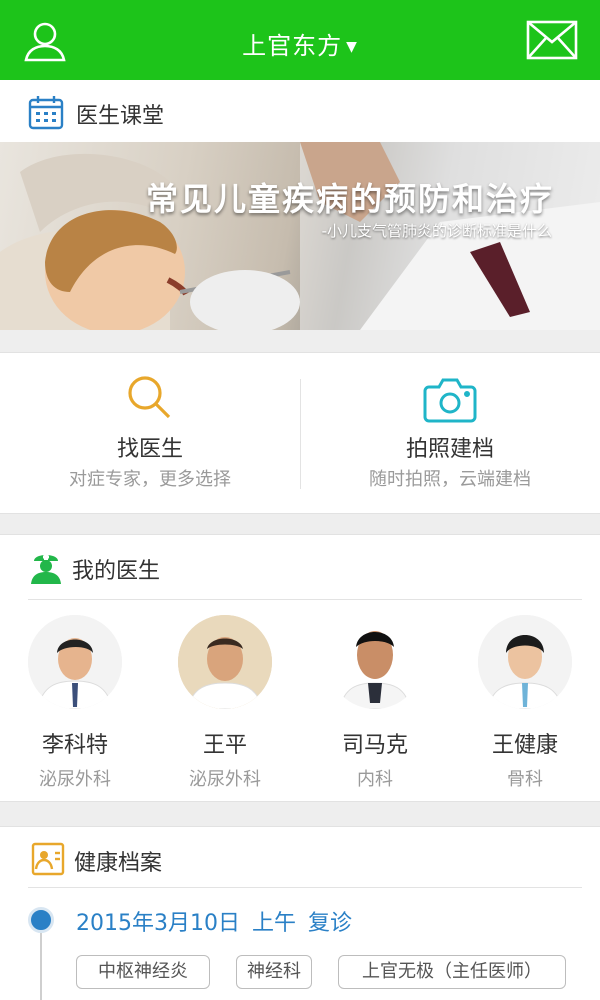  I want to click on photo-record-button: 拍照建档 随时拍照，云端建档, so click(450, 434).